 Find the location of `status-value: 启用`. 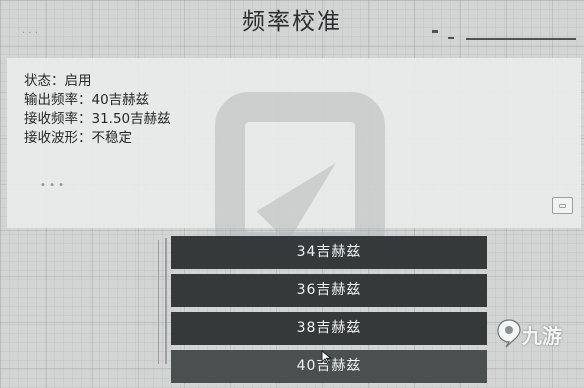

status-value: 启用 is located at coordinates (78, 81).